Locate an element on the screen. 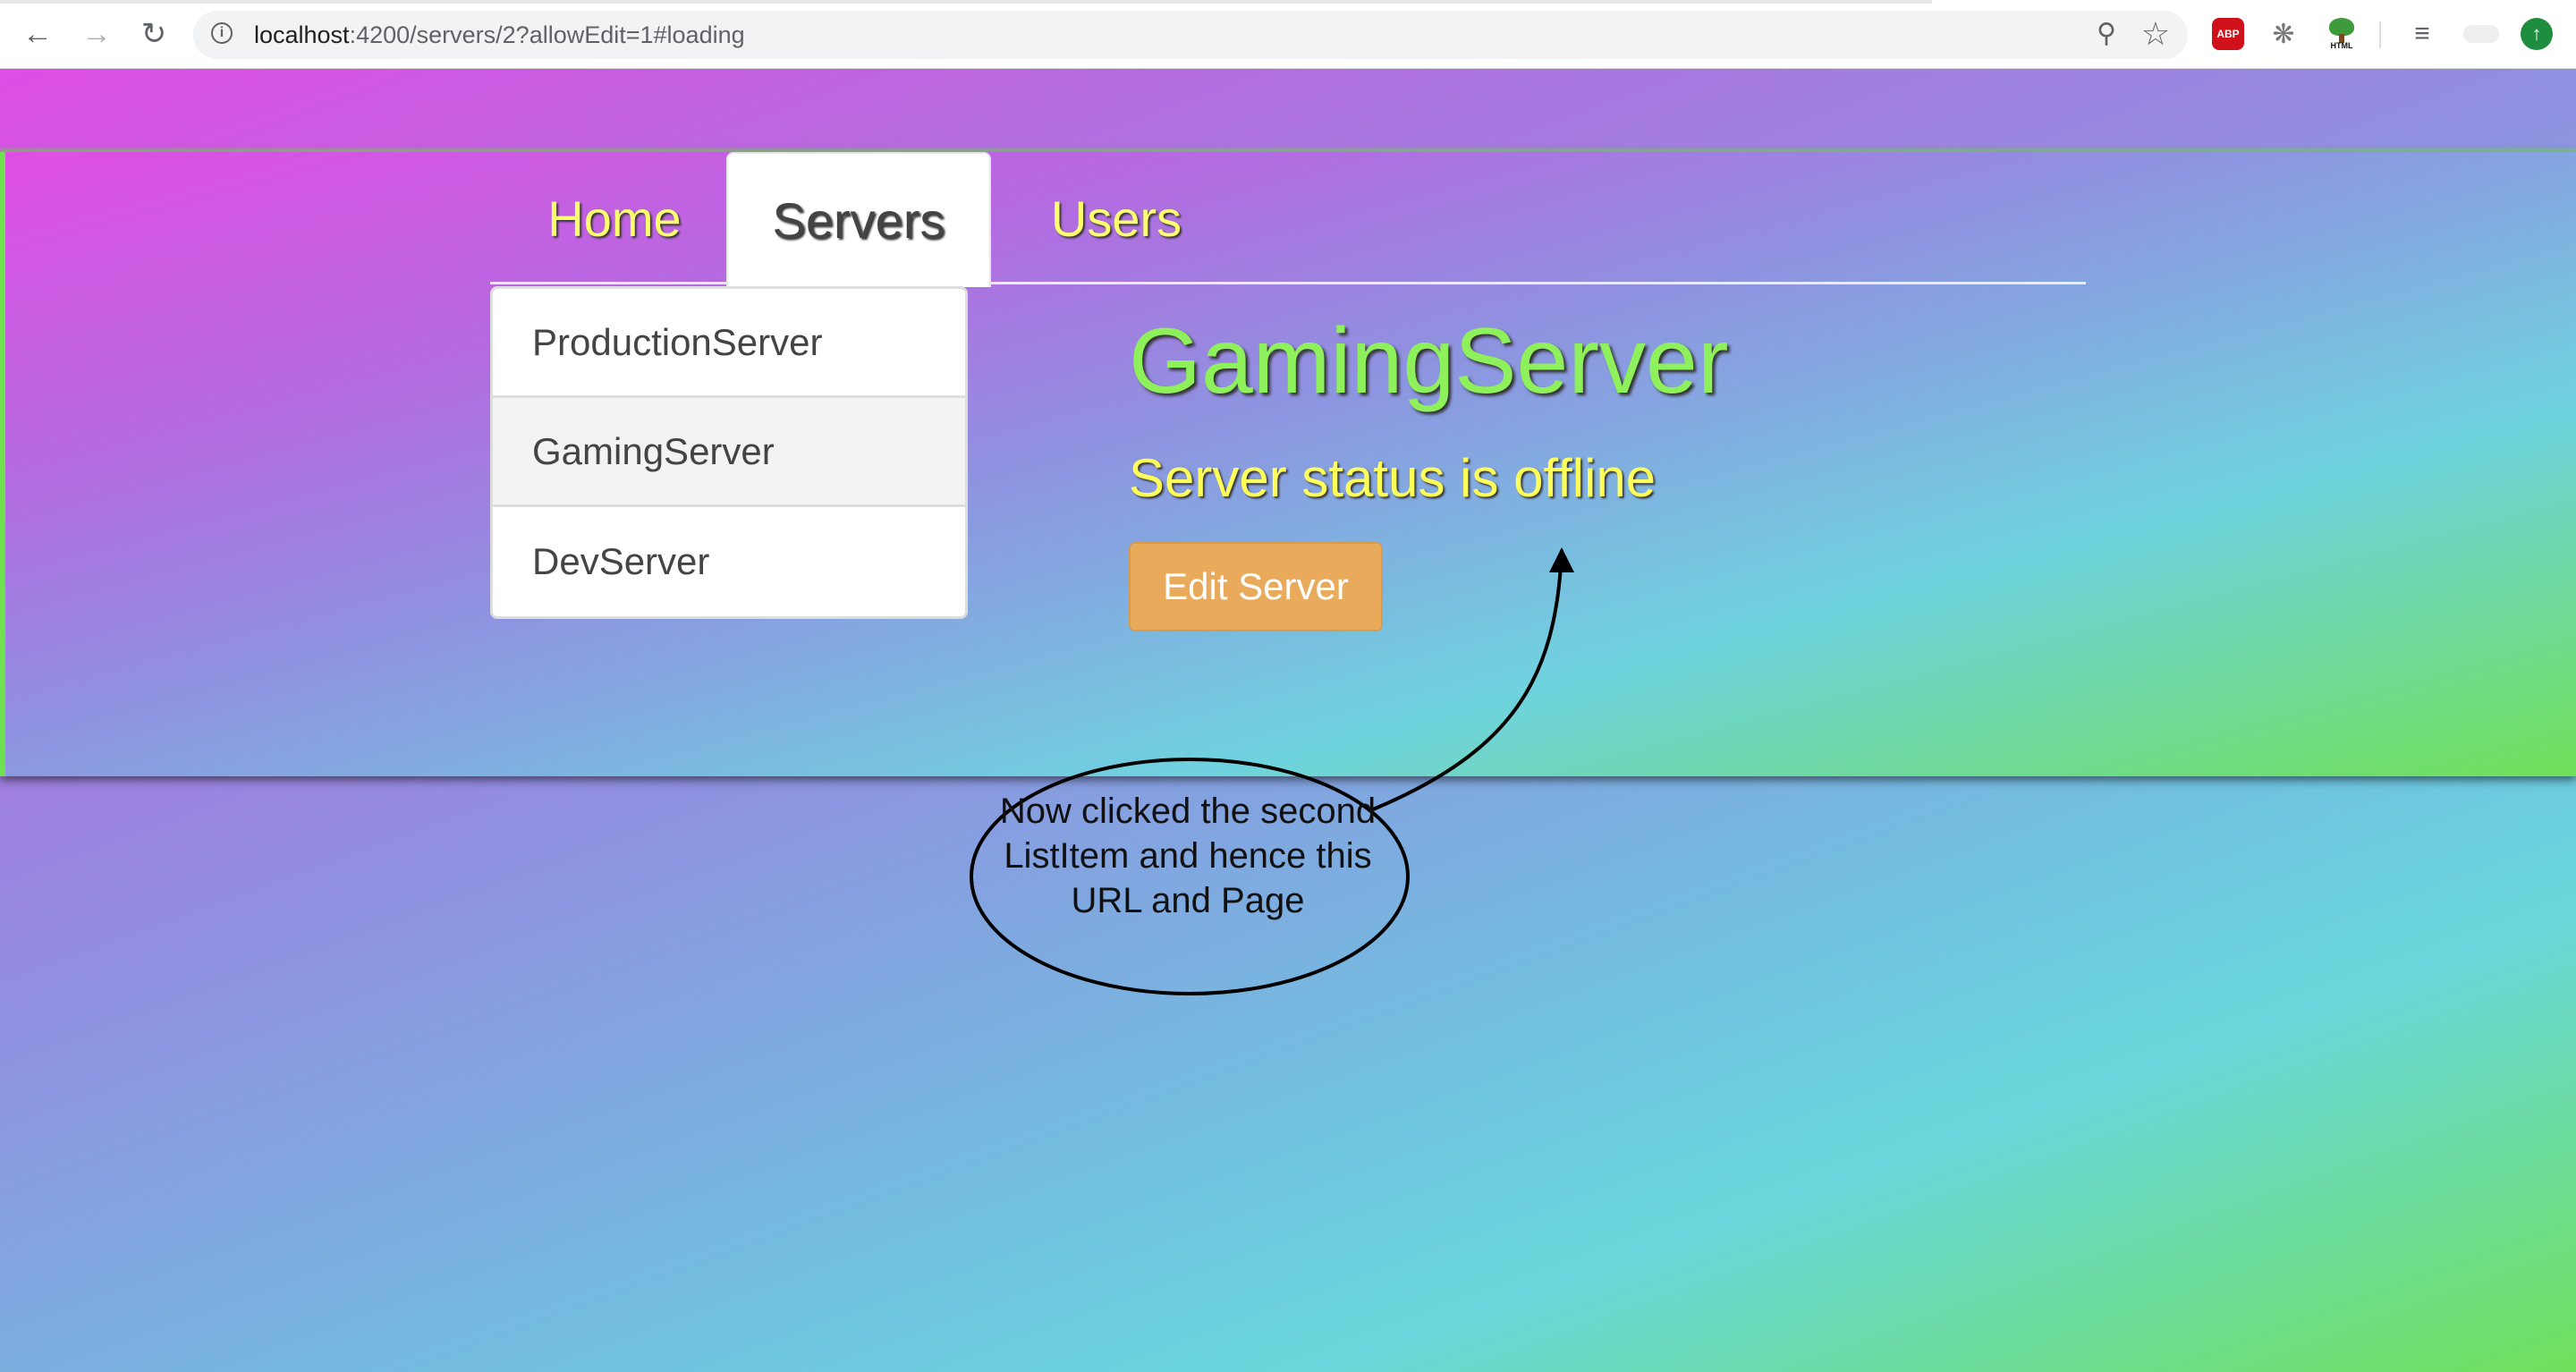  reload-icon: ↻ is located at coordinates (153, 34).